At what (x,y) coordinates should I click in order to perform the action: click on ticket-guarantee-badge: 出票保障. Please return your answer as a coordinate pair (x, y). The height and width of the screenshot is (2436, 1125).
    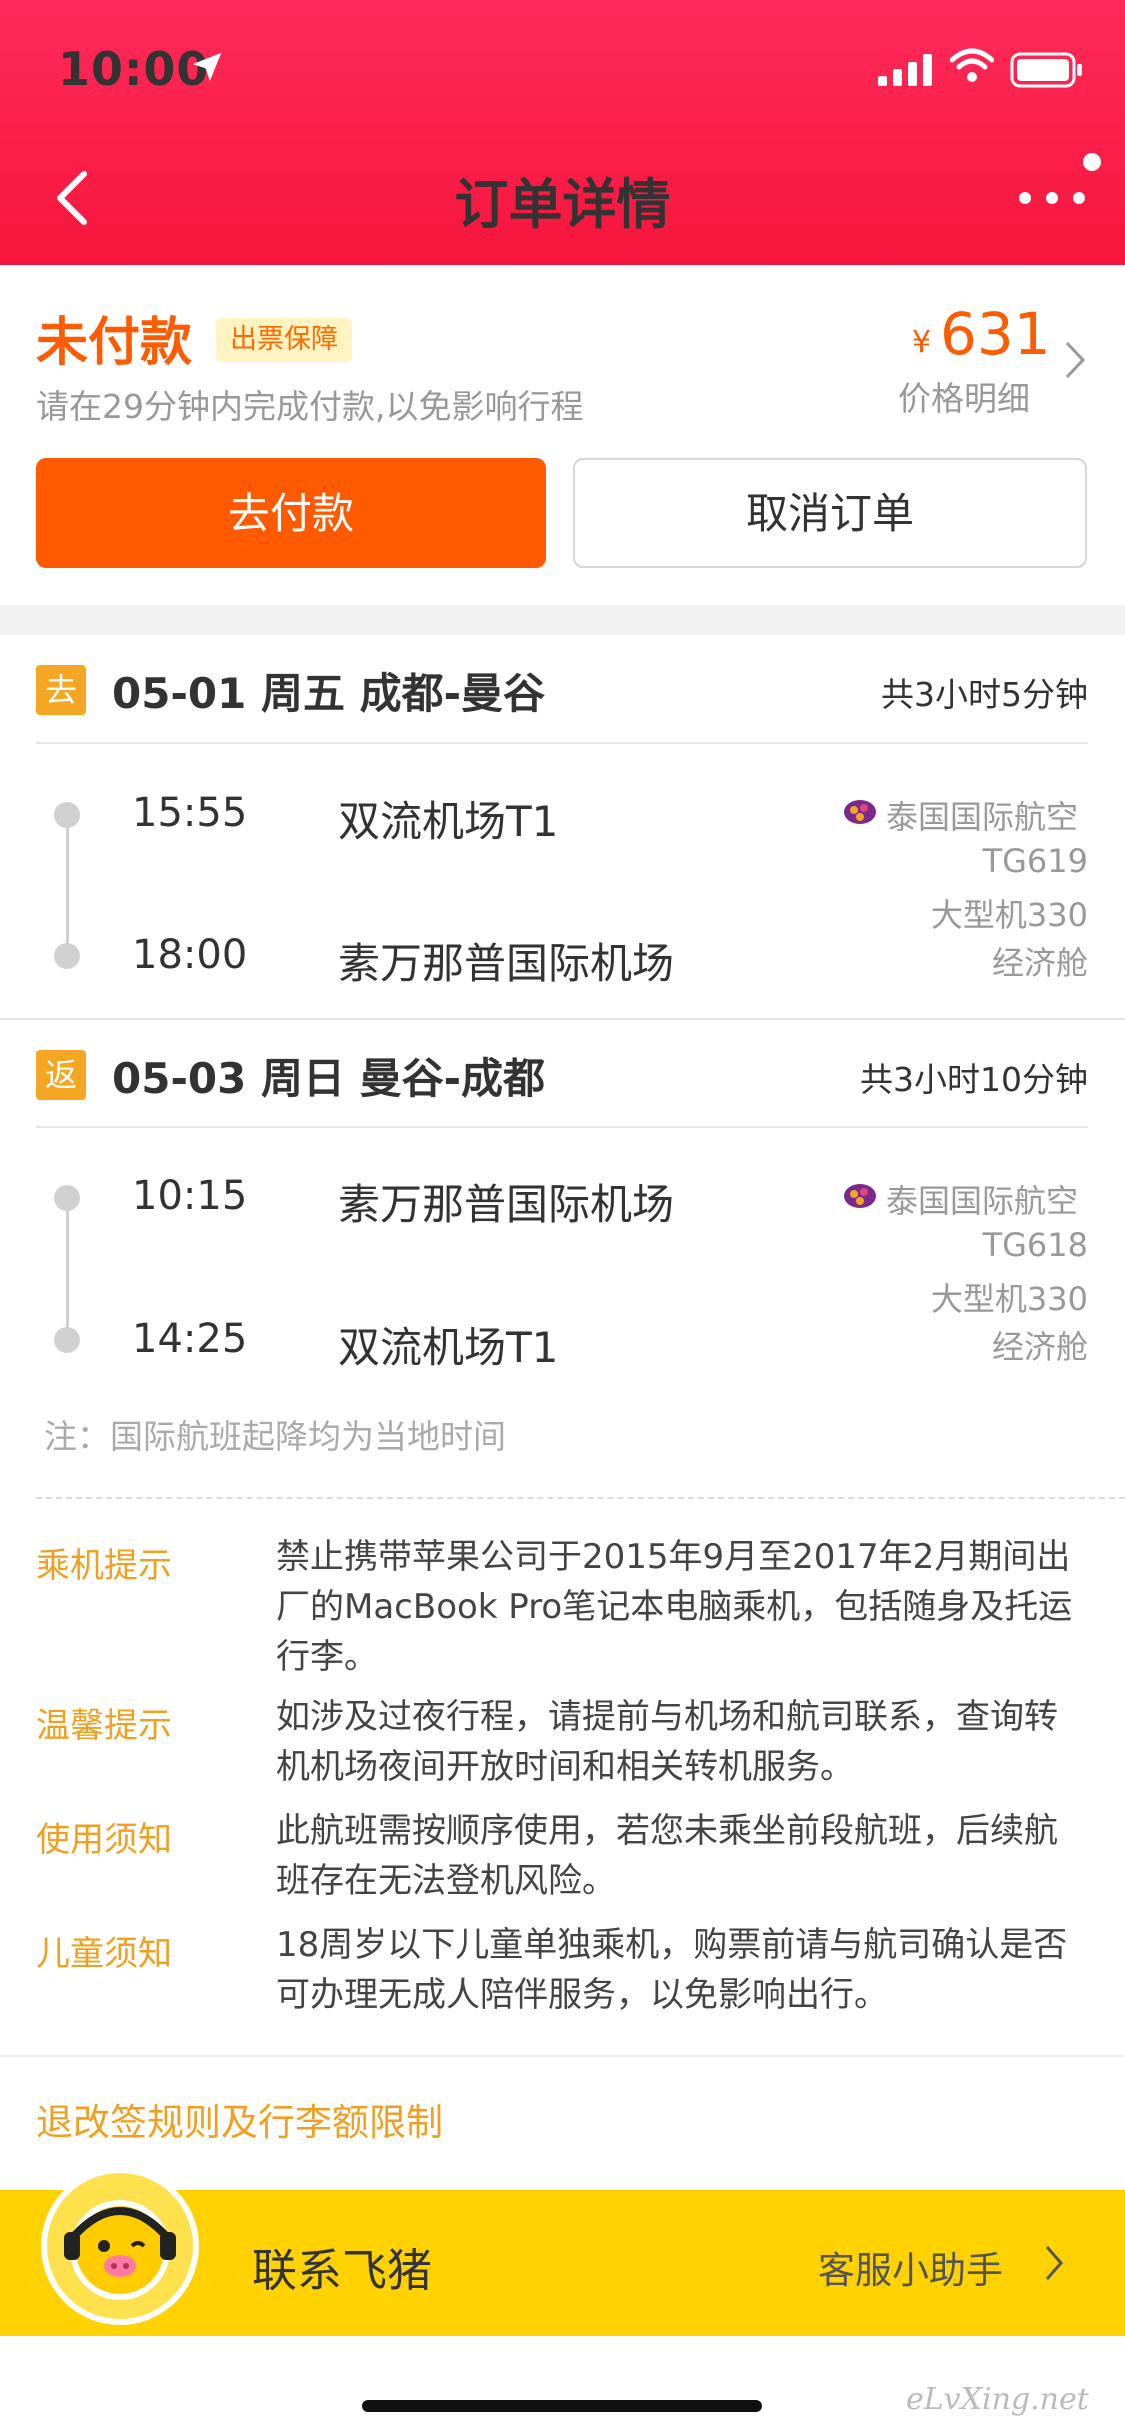
    Looking at the image, I should click on (284, 340).